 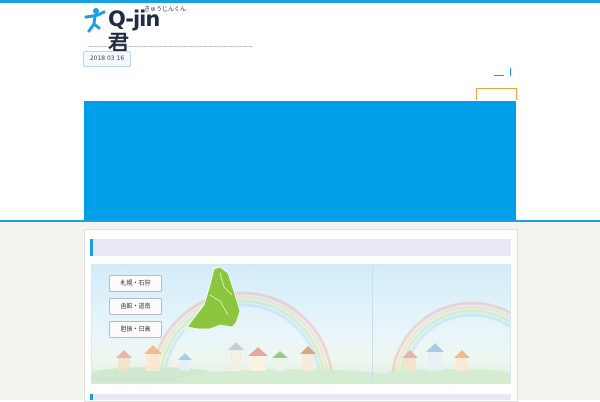 I want to click on menu-mark, so click(x=499, y=75).